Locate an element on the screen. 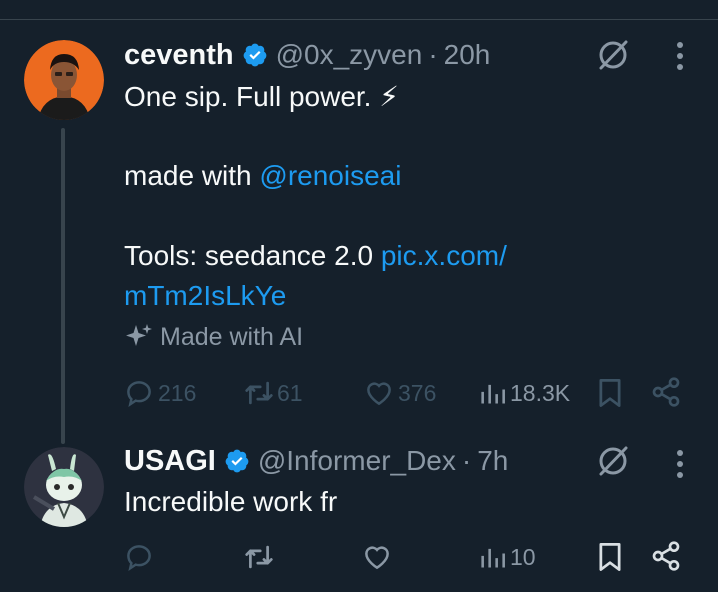 The width and height of the screenshot is (718, 592). post-text-line-3: Tools: seedance 2.0 pic.x.com/ is located at coordinates (315, 256).